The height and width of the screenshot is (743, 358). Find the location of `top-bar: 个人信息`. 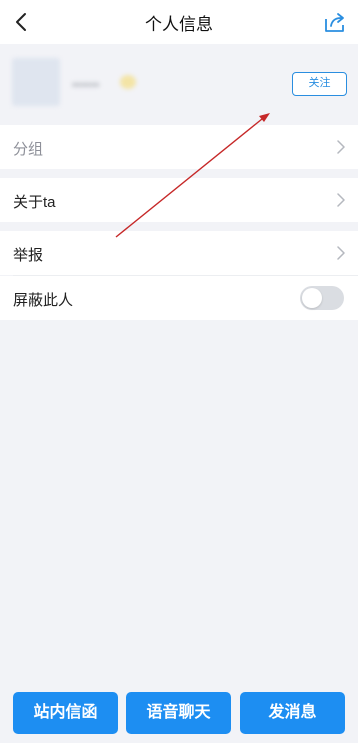

top-bar: 个人信息 is located at coordinates (179, 22).